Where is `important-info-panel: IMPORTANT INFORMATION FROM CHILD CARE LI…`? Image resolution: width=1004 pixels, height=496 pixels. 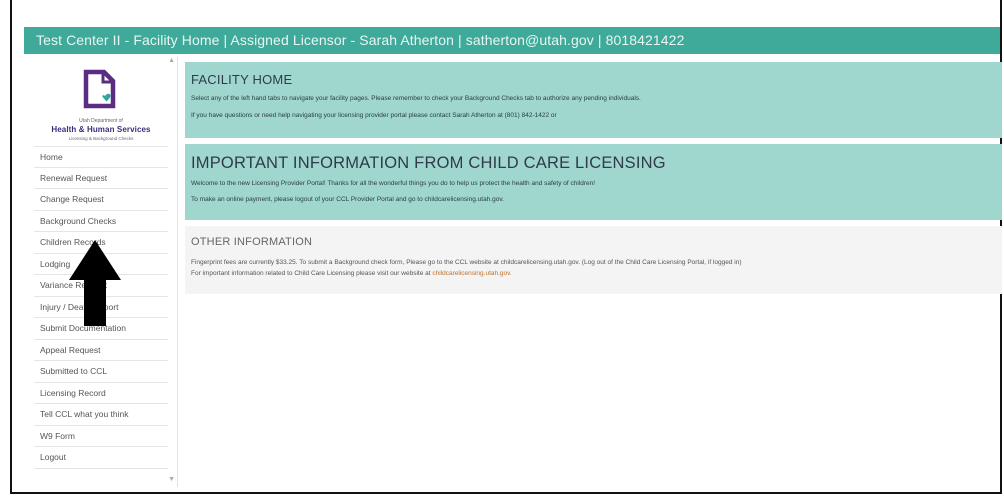 important-info-panel: IMPORTANT INFORMATION FROM CHILD CARE LI… is located at coordinates (593, 182).